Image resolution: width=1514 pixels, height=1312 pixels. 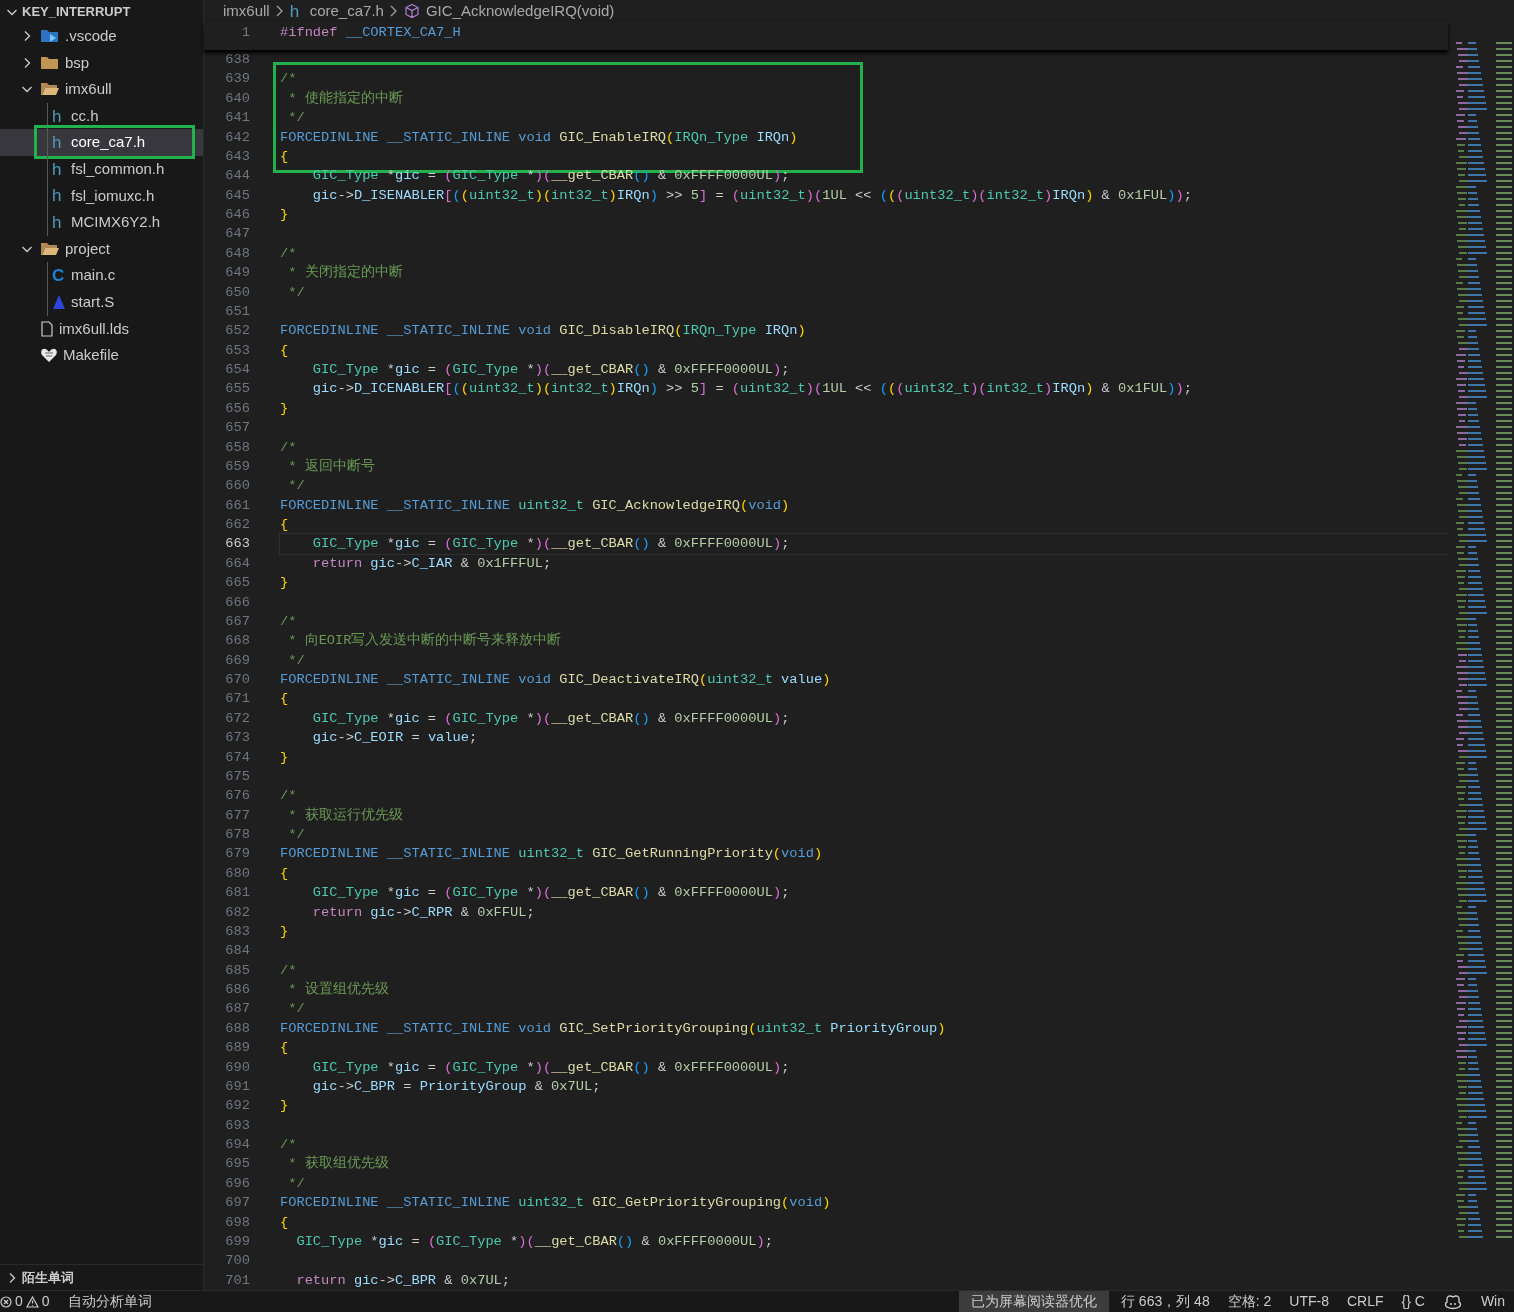 What do you see at coordinates (1365, 1301) in the screenshot?
I see `status-item: CRLF` at bounding box center [1365, 1301].